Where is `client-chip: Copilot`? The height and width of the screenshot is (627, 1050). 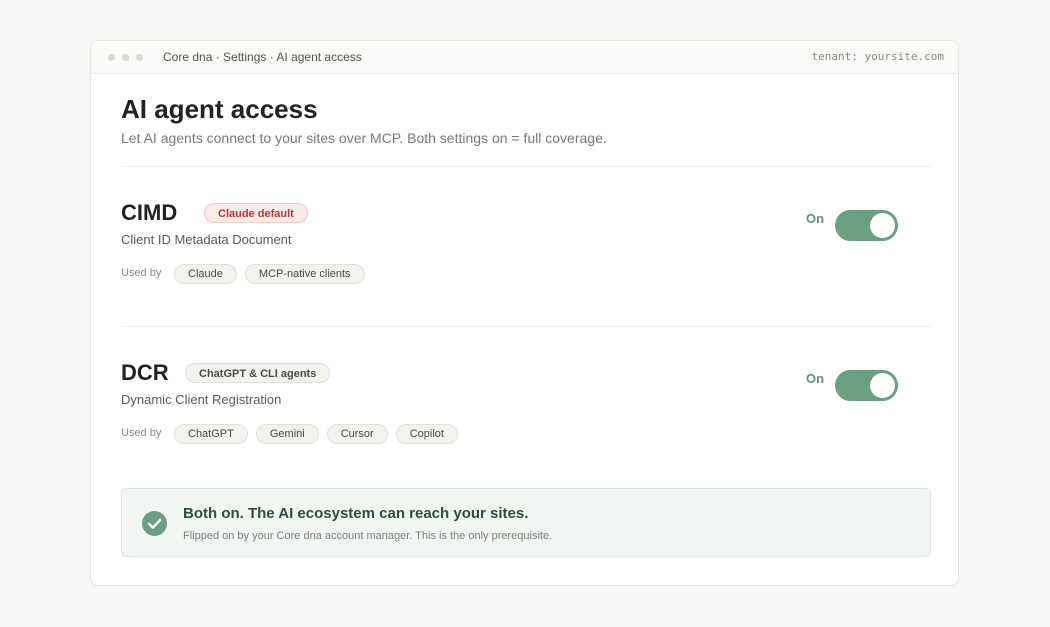
client-chip: Copilot is located at coordinates (426, 434).